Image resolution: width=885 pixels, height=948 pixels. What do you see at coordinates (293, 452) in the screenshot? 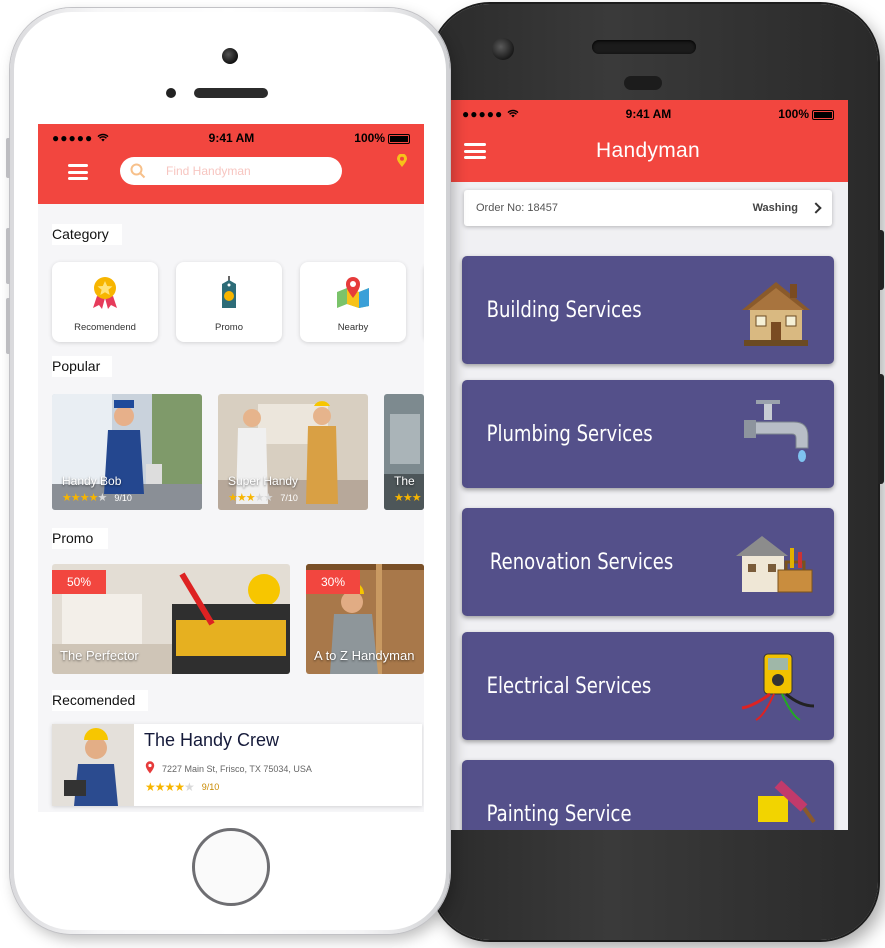
I see `popular-card: Super Handy ★★★★★ 7/10` at bounding box center [293, 452].